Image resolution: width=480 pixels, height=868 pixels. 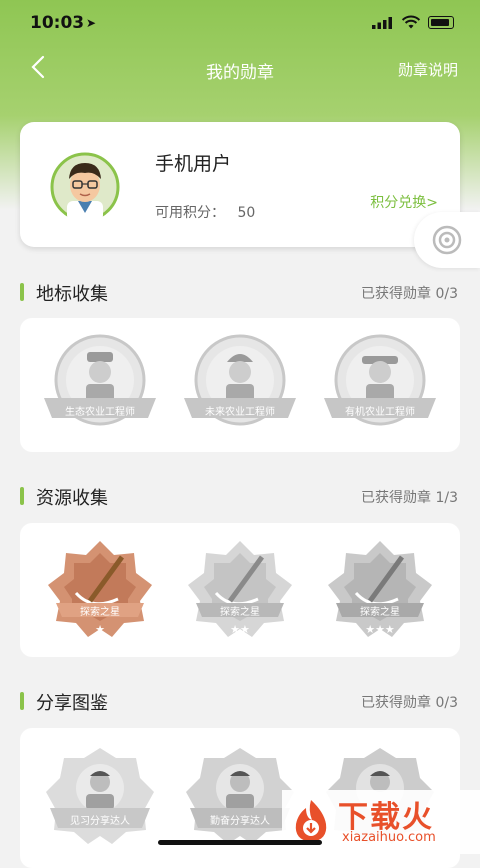 I want to click on points-exchange-link: 积分兑换>, so click(x=404, y=202).